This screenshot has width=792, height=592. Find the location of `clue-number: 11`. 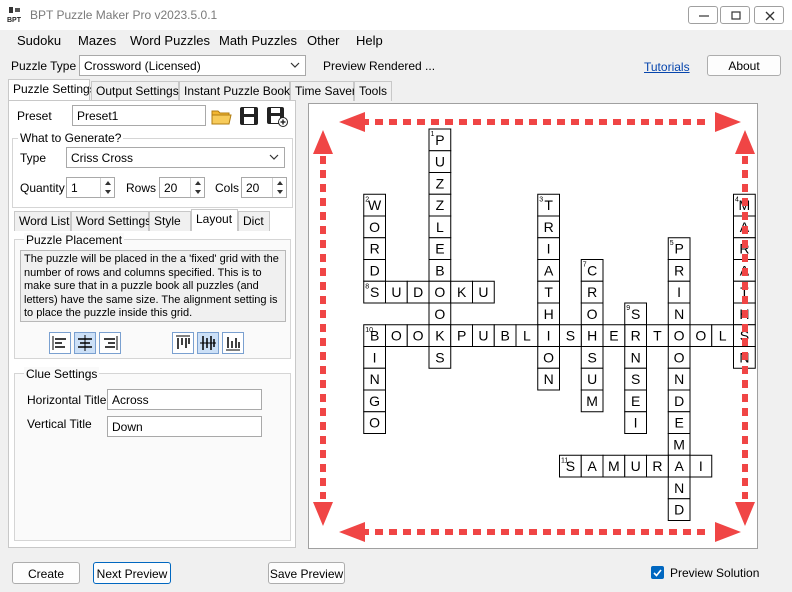

clue-number: 11 is located at coordinates (564, 460).